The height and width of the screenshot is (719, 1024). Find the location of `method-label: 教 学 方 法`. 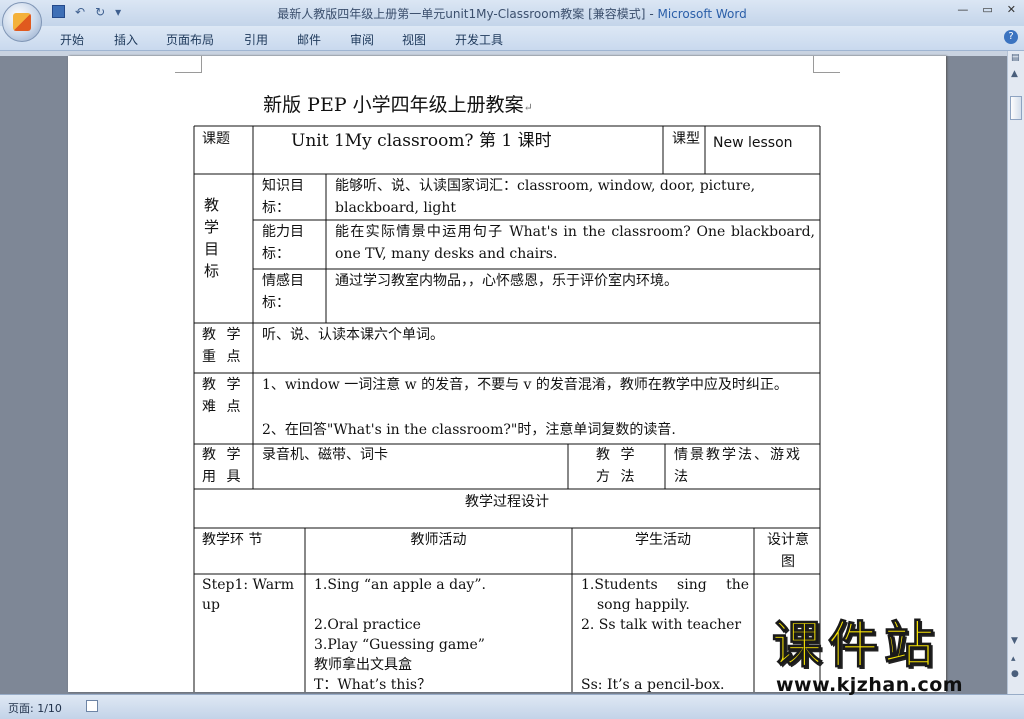

method-label: 教 学 方 法 is located at coordinates (617, 466).